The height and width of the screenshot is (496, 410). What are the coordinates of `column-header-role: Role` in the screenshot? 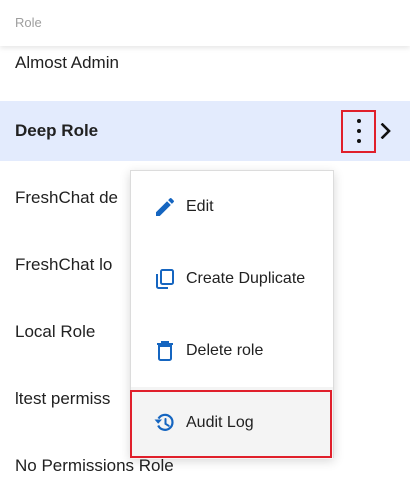 It's located at (28, 22).